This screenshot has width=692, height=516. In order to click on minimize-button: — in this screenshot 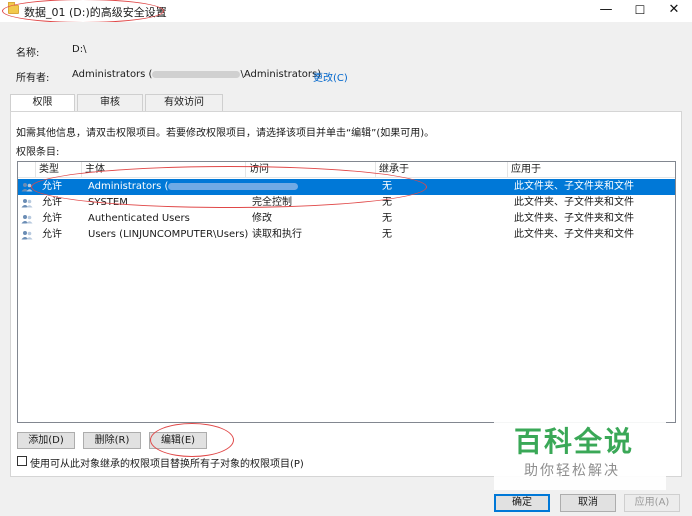, I will do `click(606, 11)`.